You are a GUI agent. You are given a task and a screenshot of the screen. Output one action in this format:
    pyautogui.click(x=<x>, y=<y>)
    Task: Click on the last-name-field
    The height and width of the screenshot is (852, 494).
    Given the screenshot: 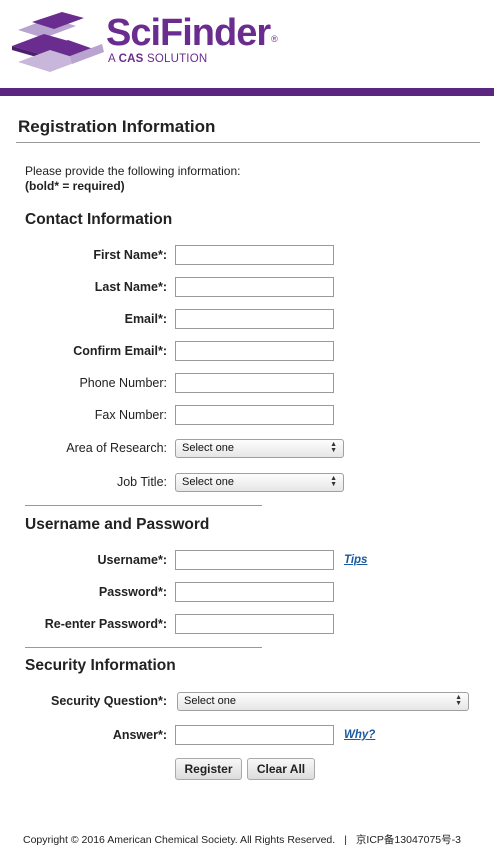 What is the action you would take?
    pyautogui.click(x=254, y=287)
    